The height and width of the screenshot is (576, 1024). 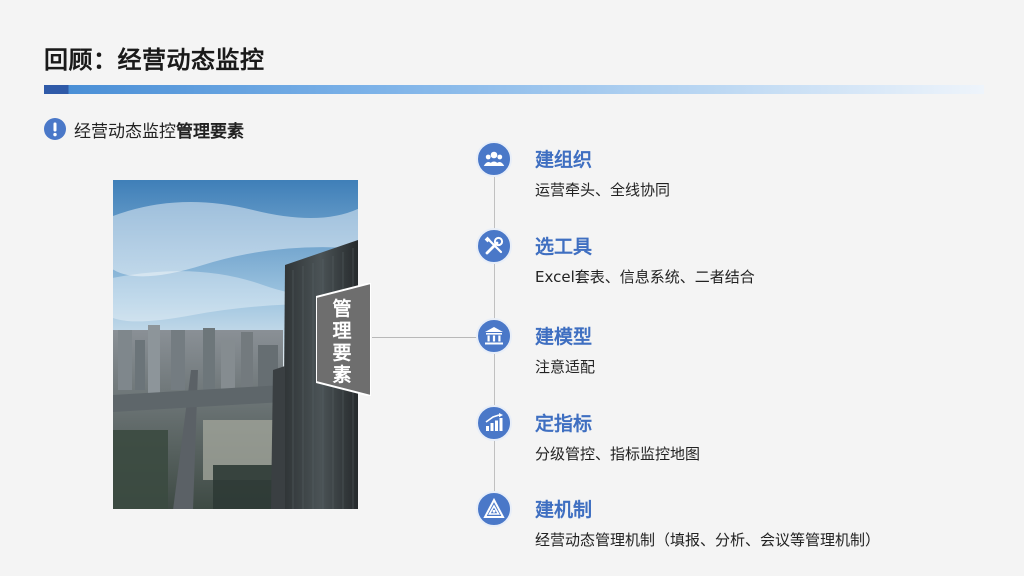 I want to click on item-title: 建模型, so click(x=564, y=337).